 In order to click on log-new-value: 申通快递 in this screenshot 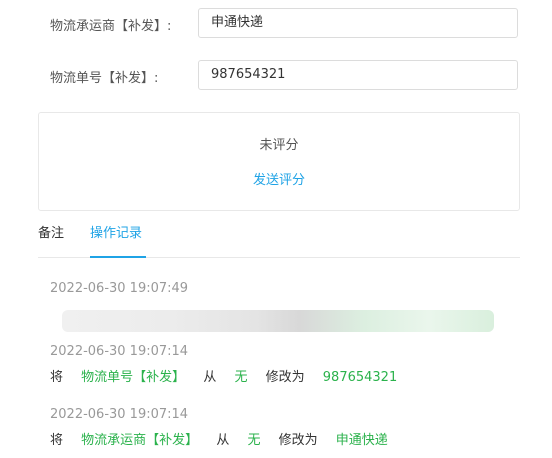, I will do `click(361, 440)`.